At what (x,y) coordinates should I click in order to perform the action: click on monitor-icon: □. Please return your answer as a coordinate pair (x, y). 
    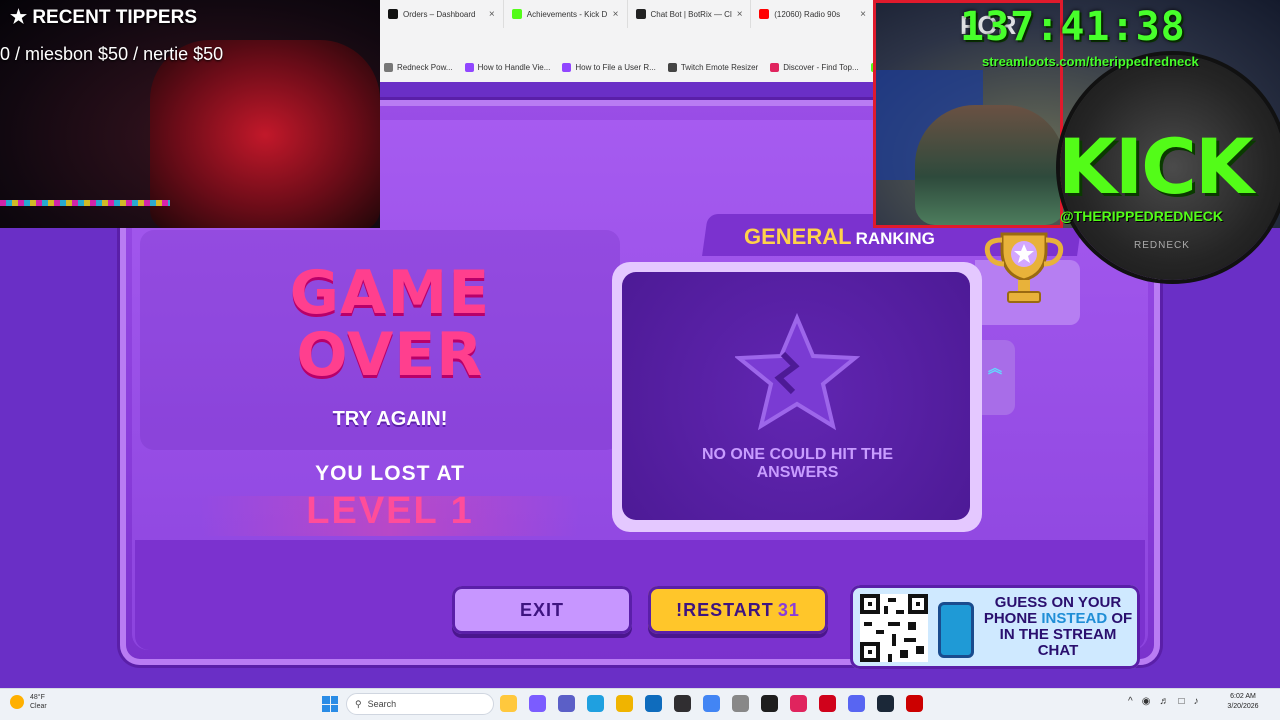
    Looking at the image, I should click on (1181, 701).